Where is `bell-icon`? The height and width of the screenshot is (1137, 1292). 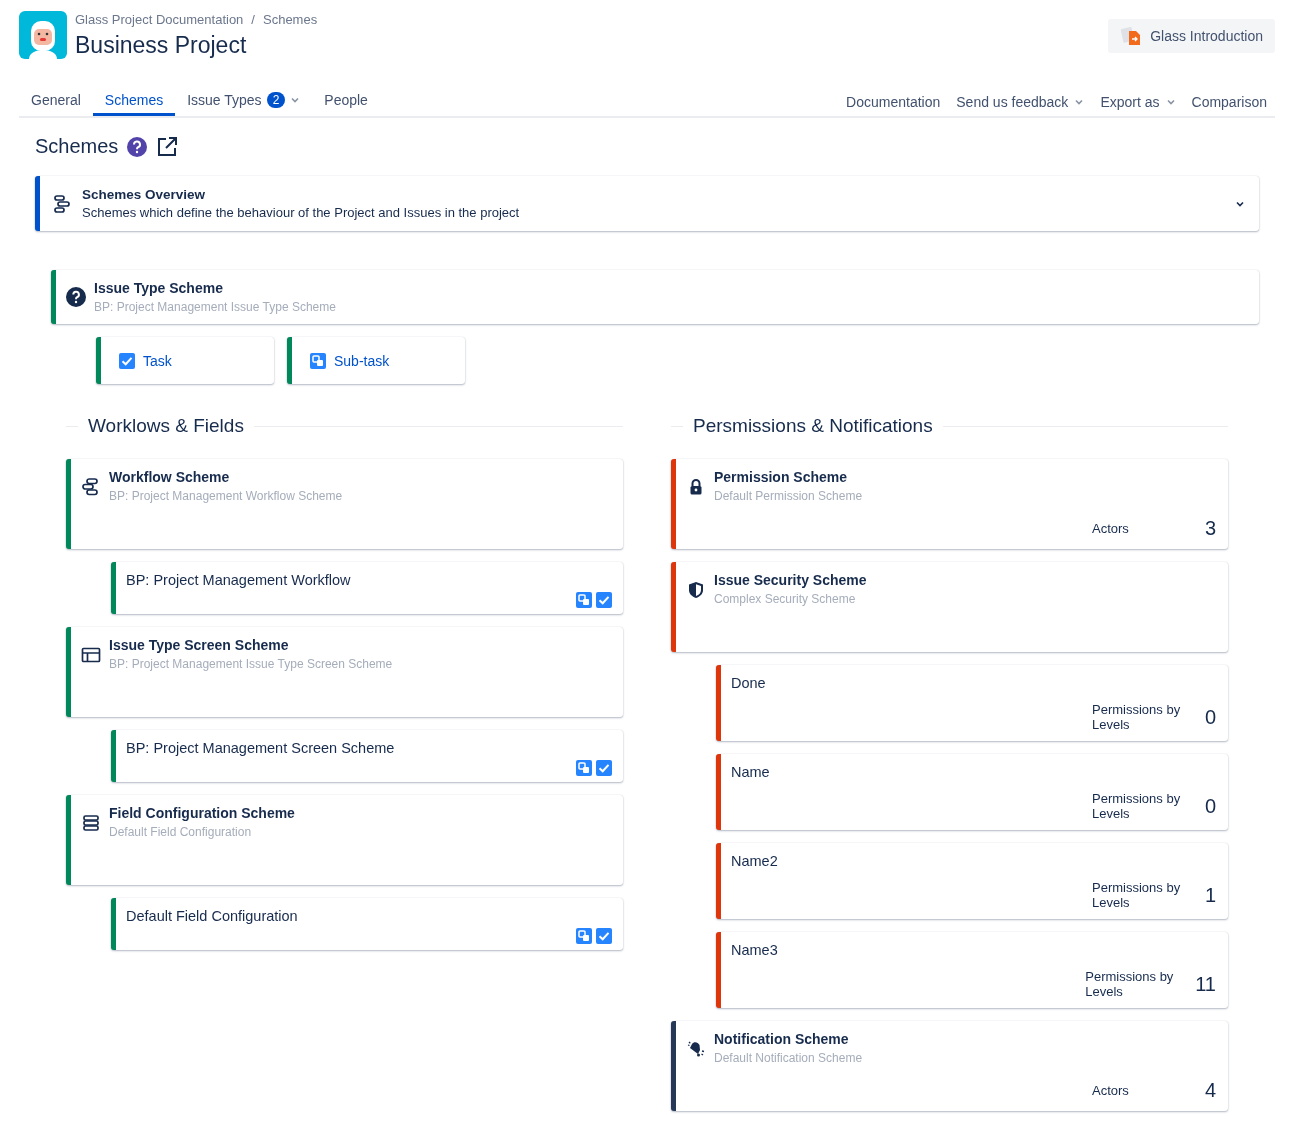
bell-icon is located at coordinates (696, 1049).